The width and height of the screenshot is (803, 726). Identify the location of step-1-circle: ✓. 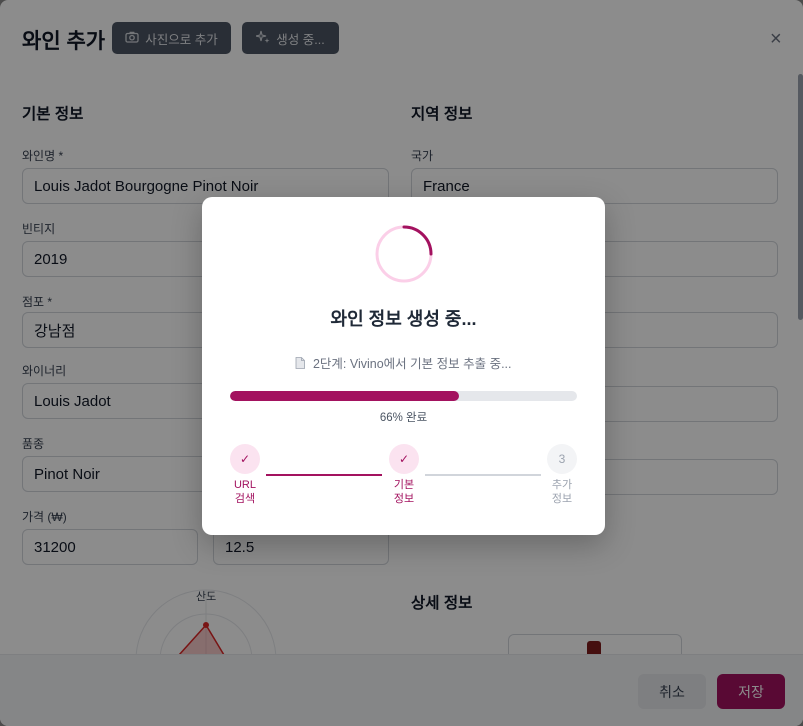
(245, 459).